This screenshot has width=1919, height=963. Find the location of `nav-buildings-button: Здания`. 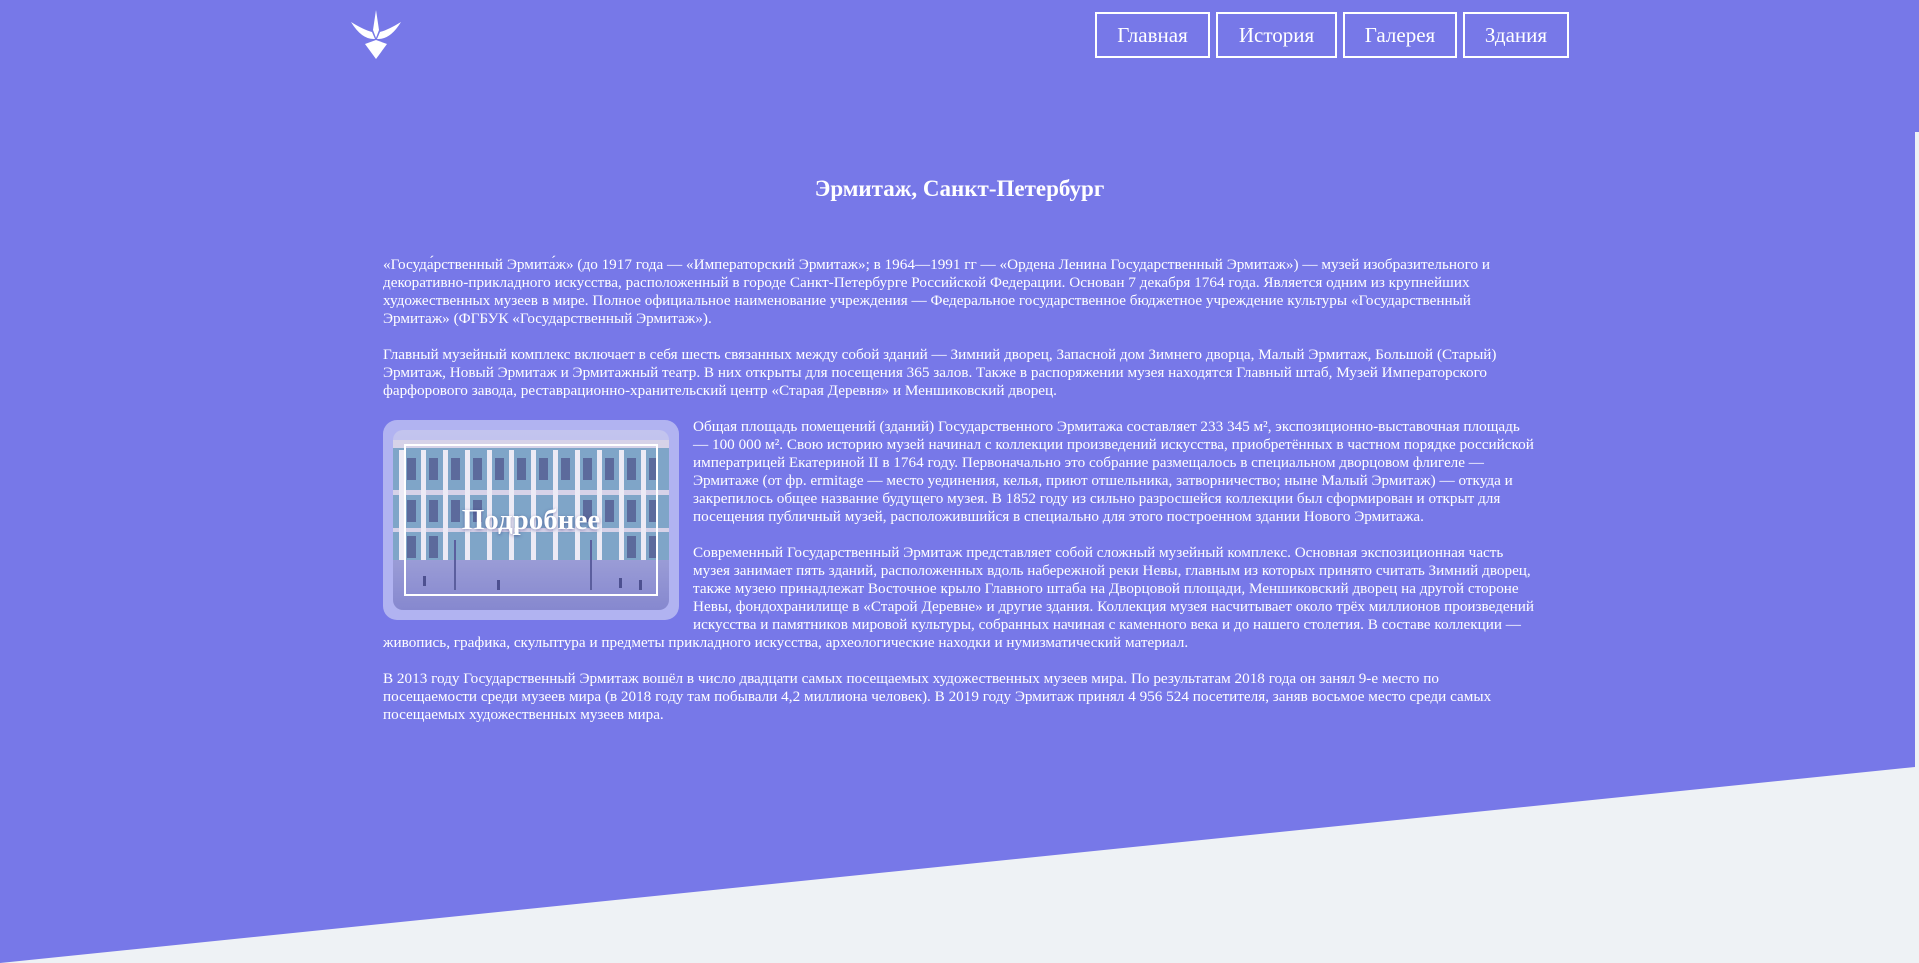

nav-buildings-button: Здания is located at coordinates (1516, 35).